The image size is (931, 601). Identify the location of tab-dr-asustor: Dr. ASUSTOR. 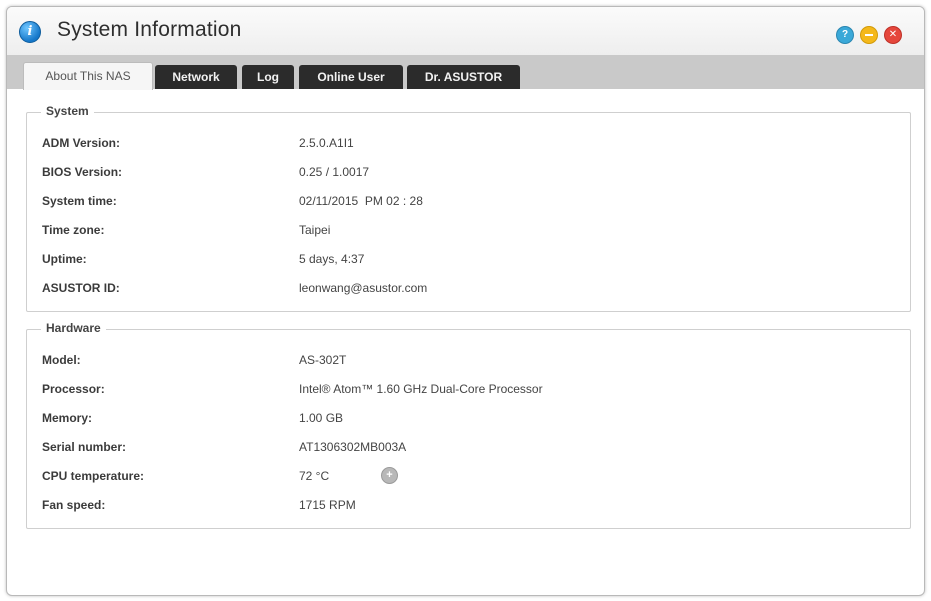
(463, 77).